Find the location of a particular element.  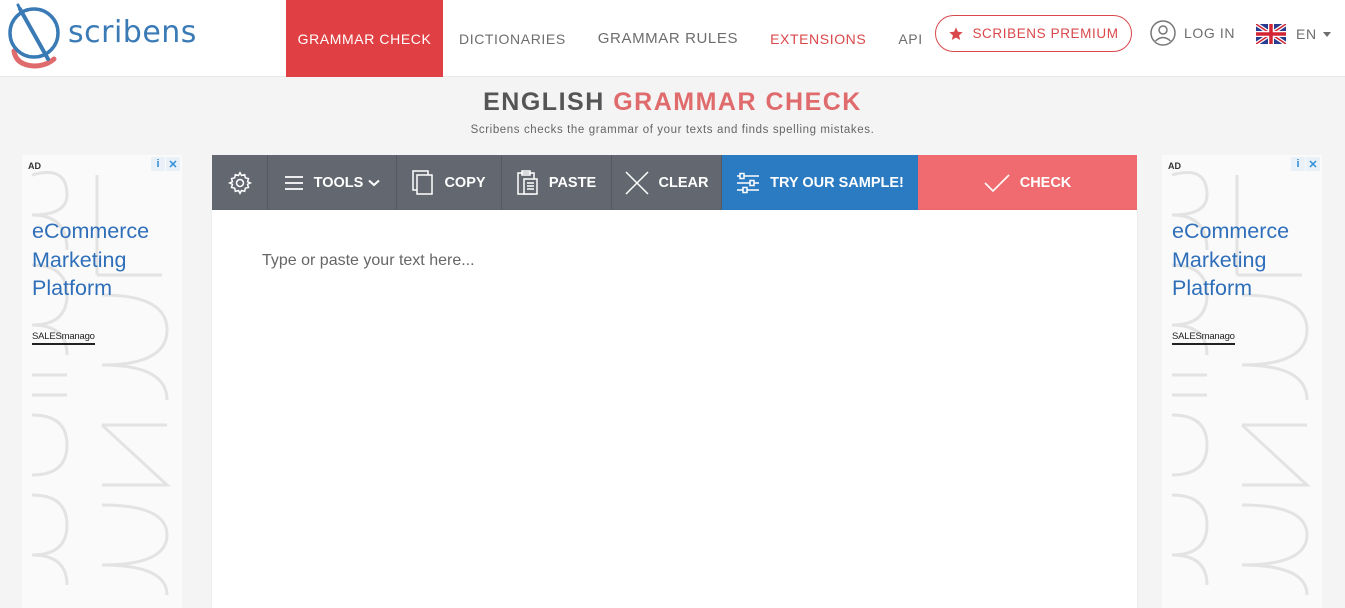

nav-dictionaries: DICTIONARIES is located at coordinates (512, 38).